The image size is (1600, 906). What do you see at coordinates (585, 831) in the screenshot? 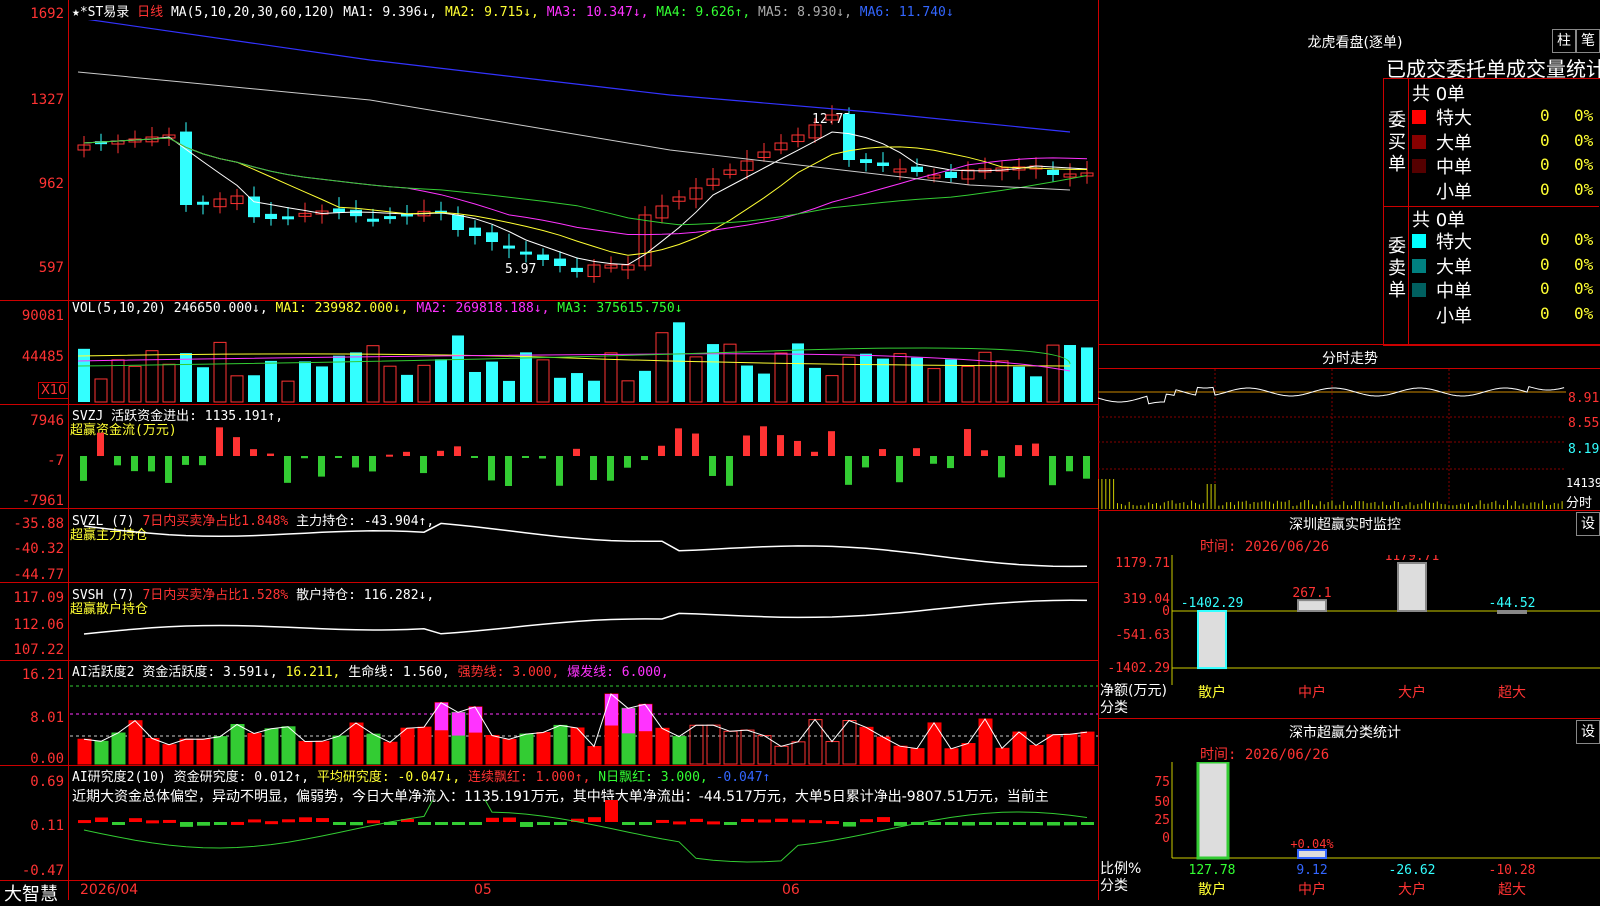
I see `ai2-line` at bounding box center [585, 831].